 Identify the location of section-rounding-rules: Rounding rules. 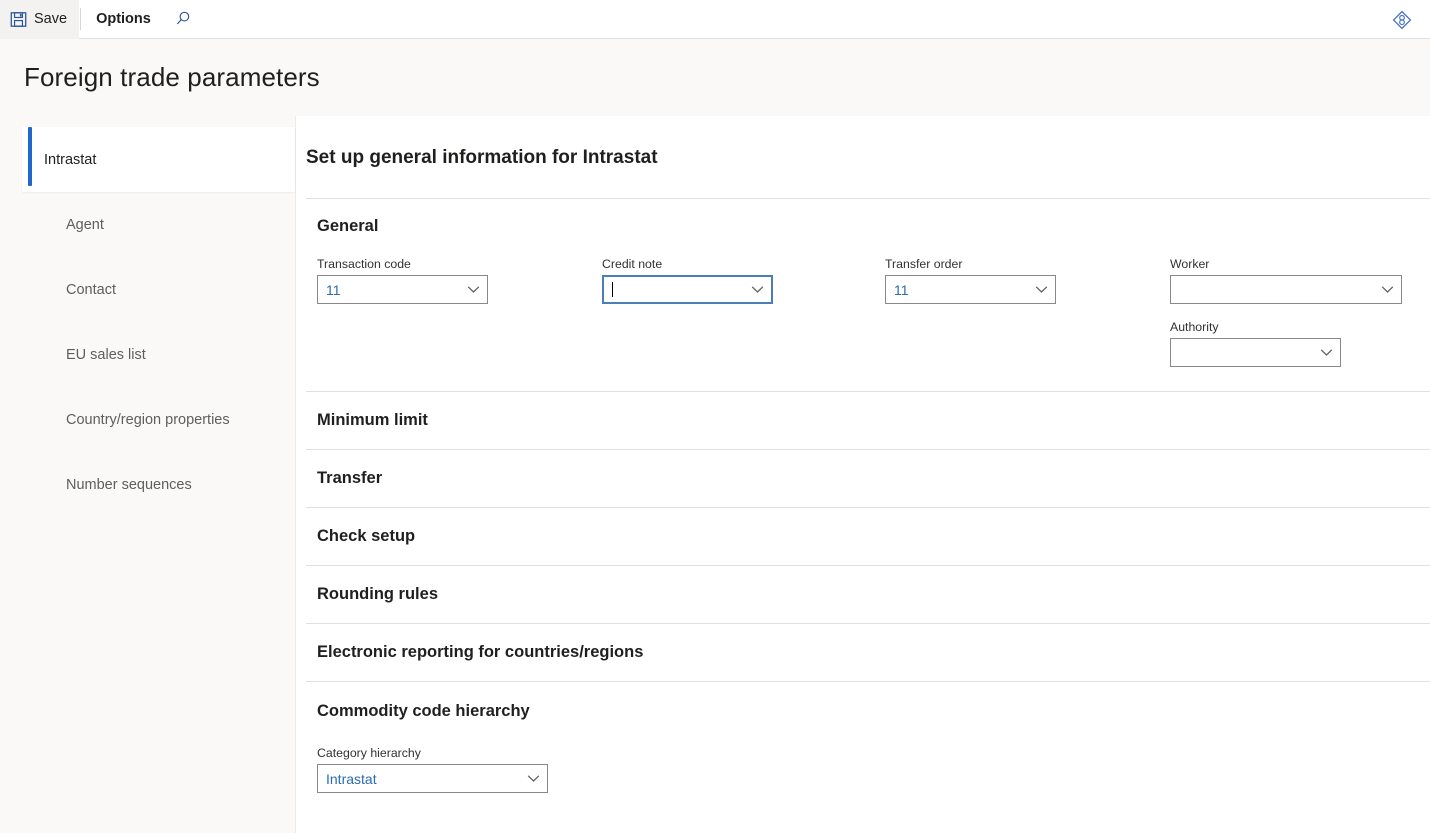
(868, 595).